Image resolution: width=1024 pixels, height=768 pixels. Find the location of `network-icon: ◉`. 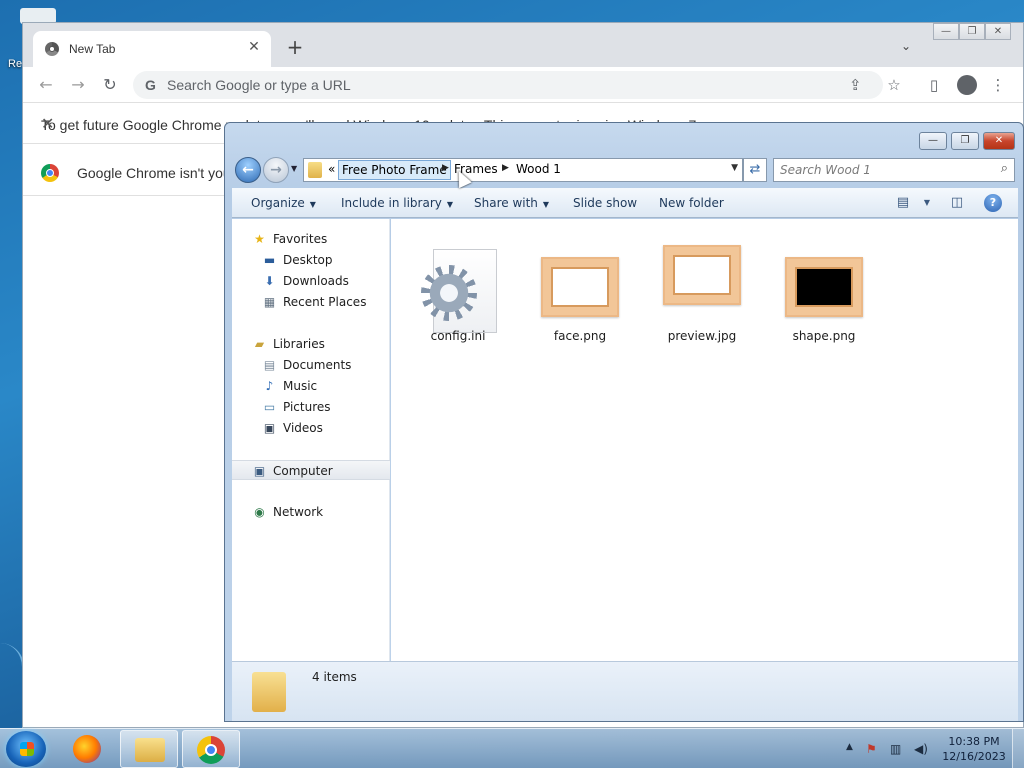

network-icon: ◉ is located at coordinates (259, 512).